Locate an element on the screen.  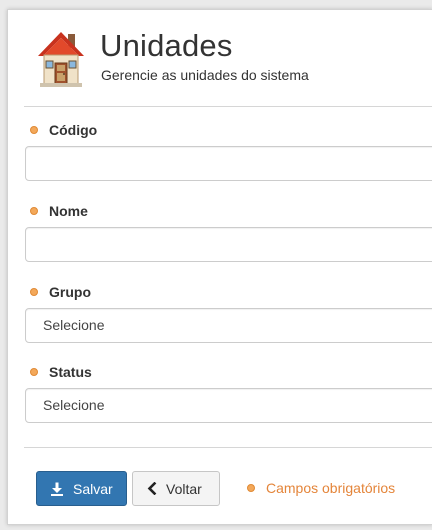
grupo-label: Grupo is located at coordinates (60, 292).